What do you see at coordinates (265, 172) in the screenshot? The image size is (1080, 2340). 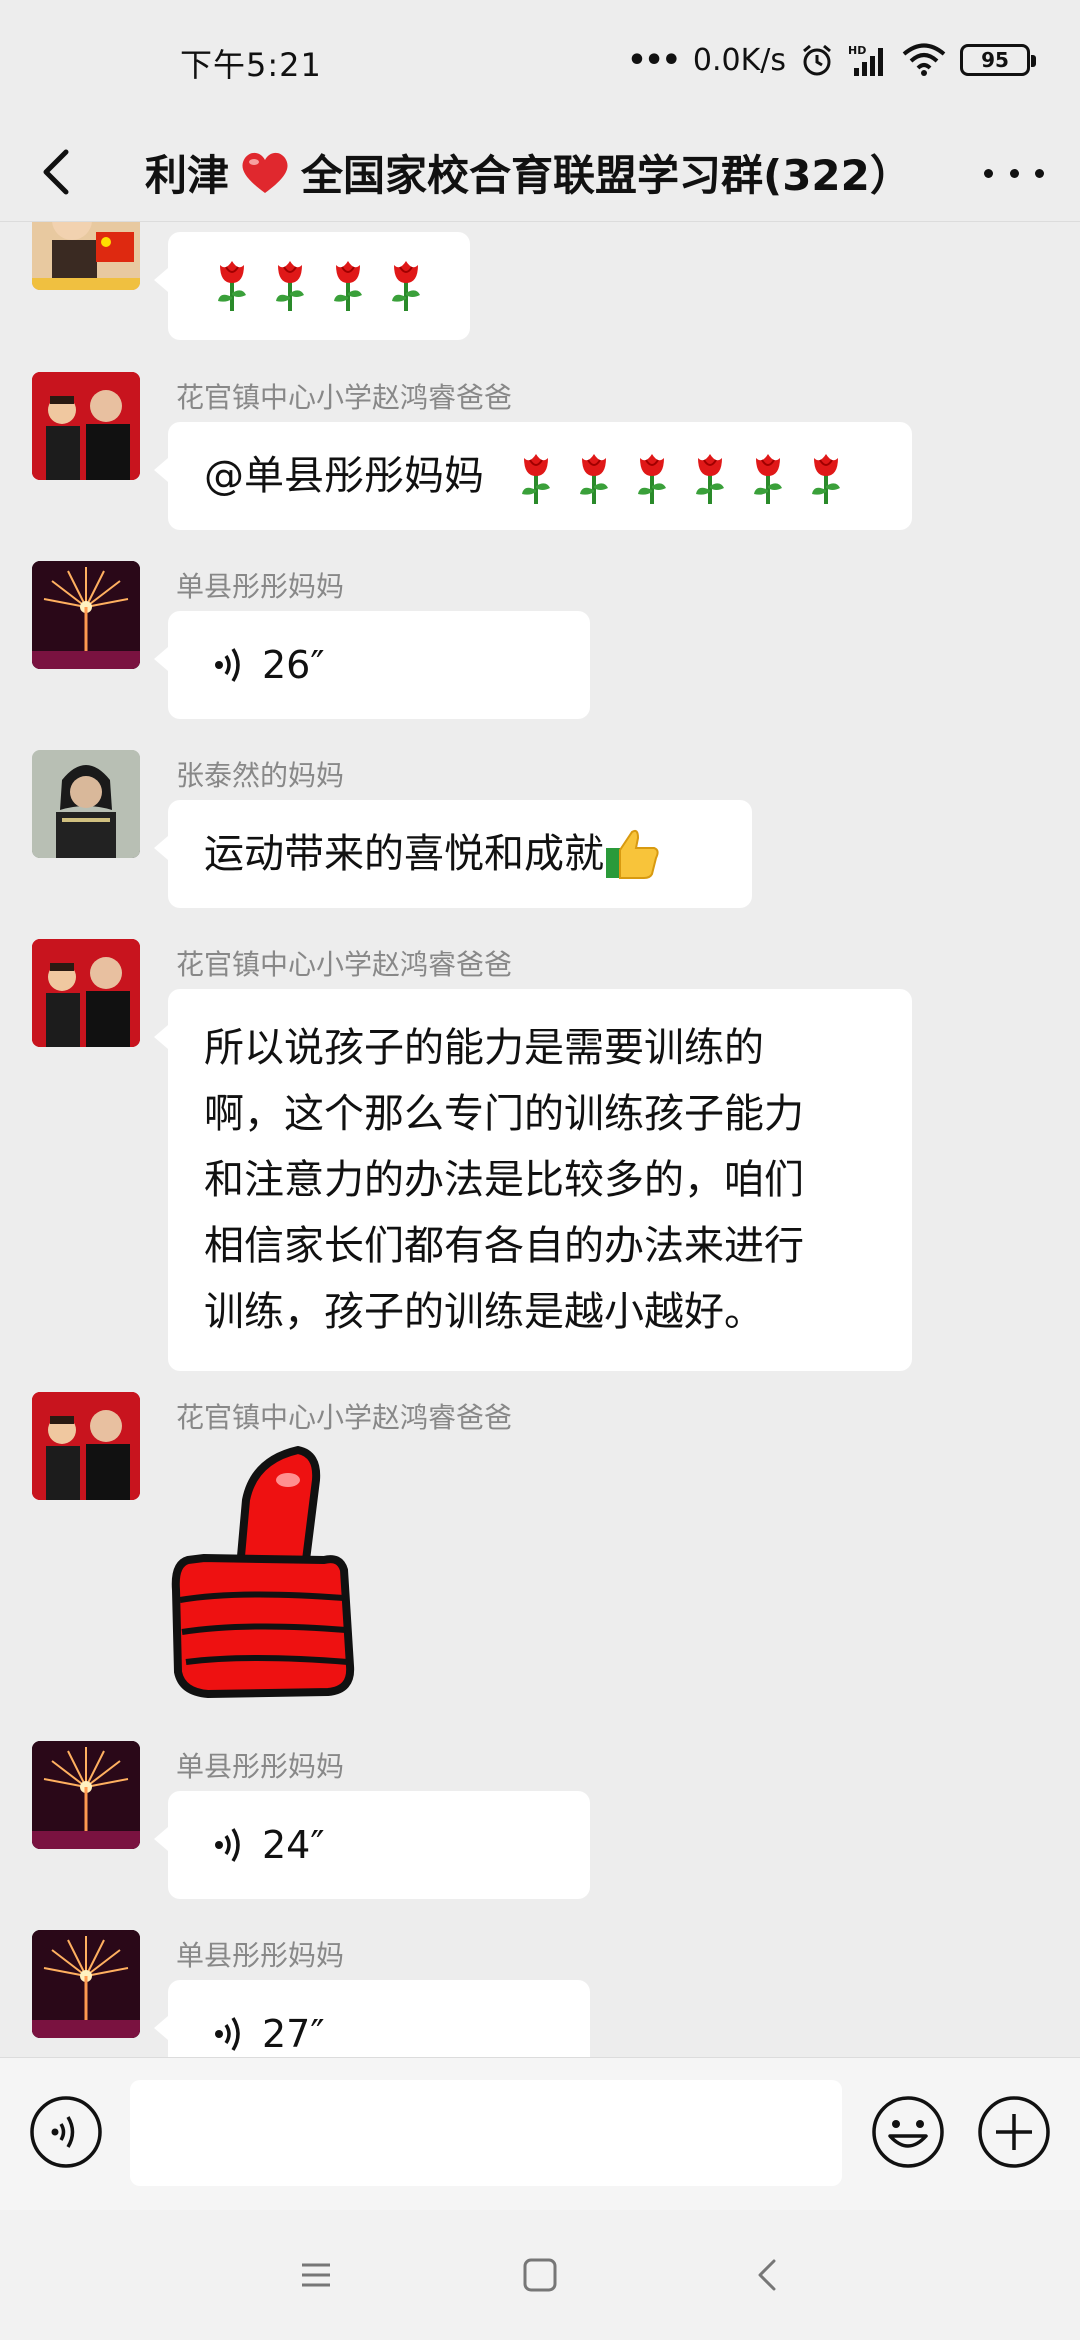 I see `heart-icon` at bounding box center [265, 172].